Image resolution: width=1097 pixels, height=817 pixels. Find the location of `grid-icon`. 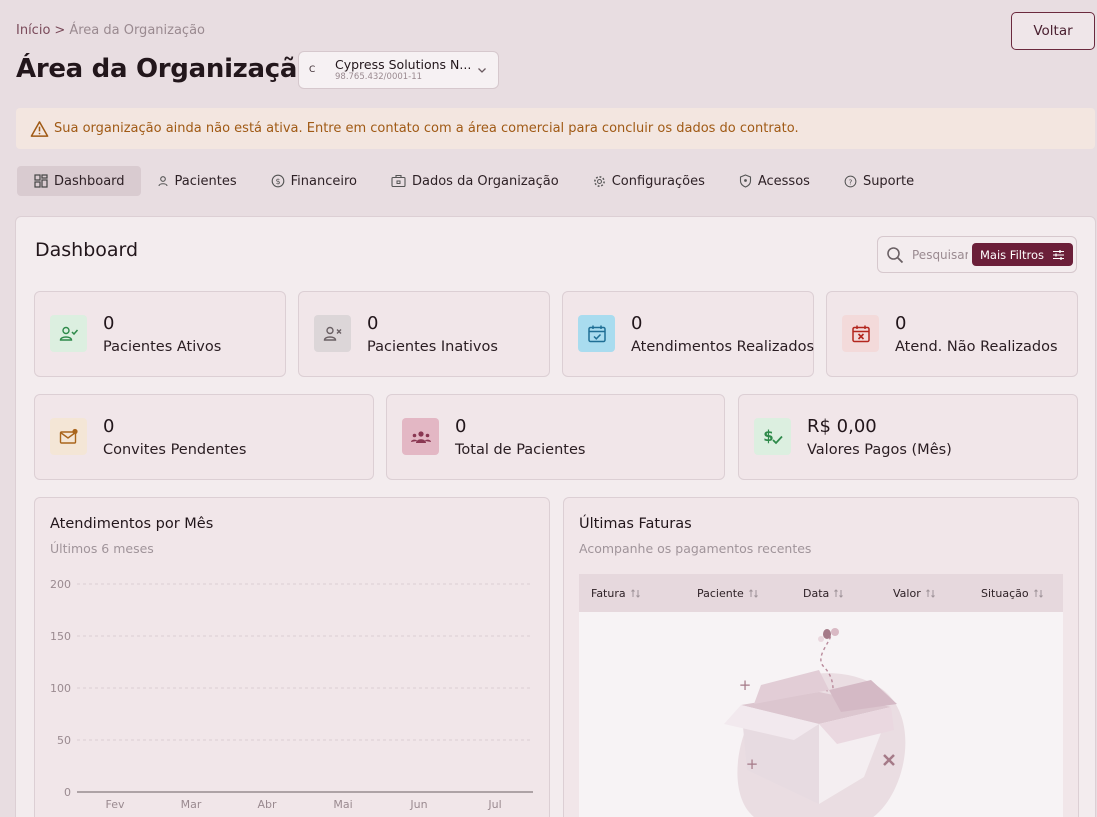

grid-icon is located at coordinates (41, 181).